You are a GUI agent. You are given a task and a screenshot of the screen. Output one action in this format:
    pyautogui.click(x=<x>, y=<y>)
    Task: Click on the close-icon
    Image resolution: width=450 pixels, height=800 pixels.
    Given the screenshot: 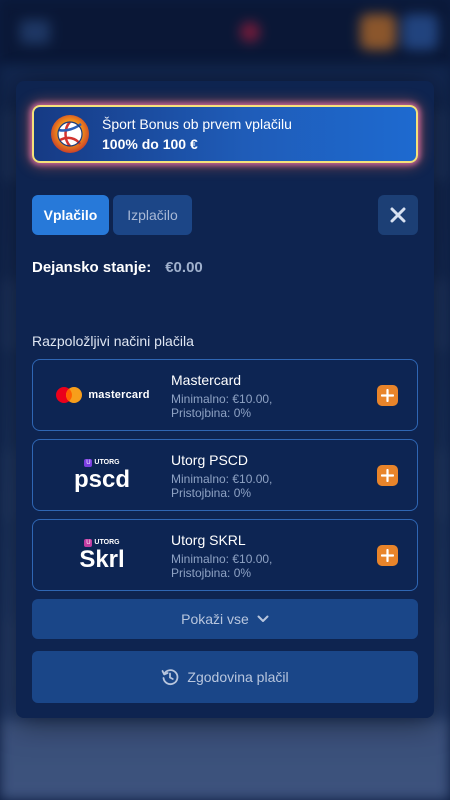 What is the action you would take?
    pyautogui.click(x=398, y=215)
    